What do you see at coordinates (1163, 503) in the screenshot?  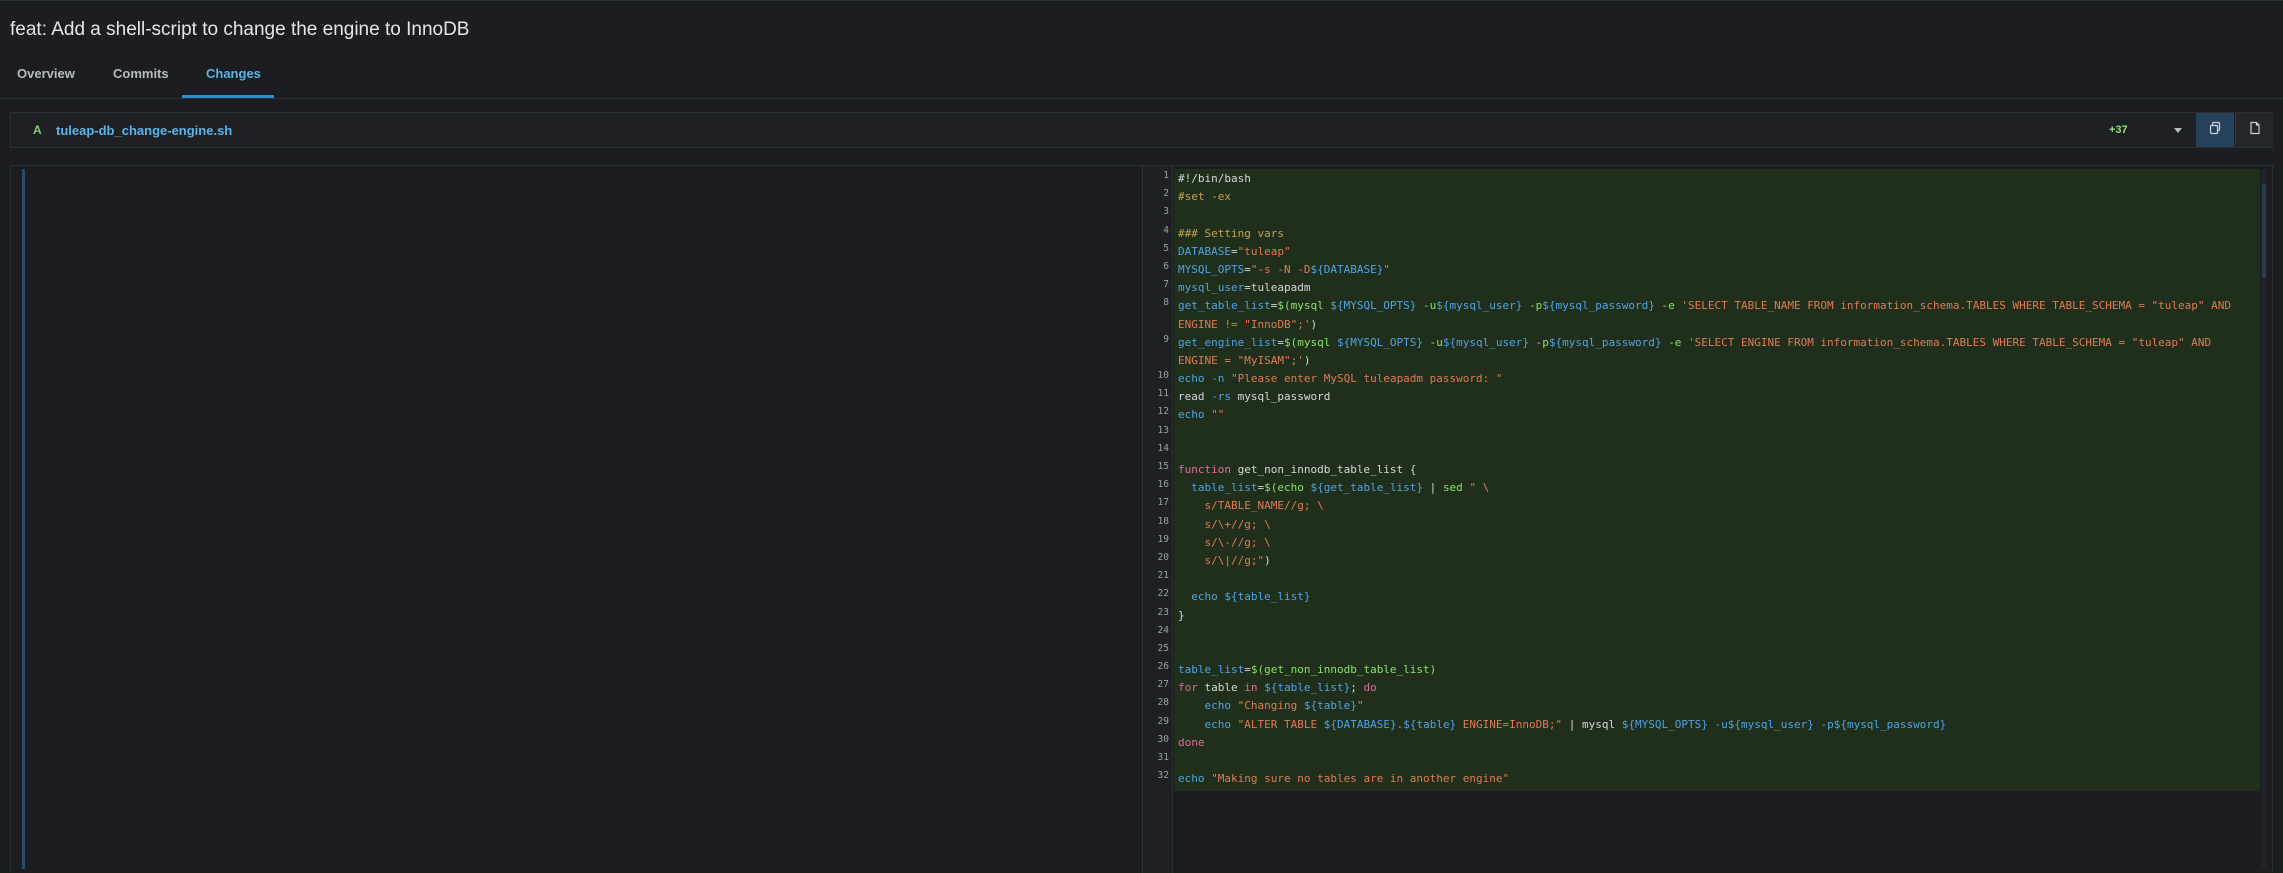 I see `line-number: 17` at bounding box center [1163, 503].